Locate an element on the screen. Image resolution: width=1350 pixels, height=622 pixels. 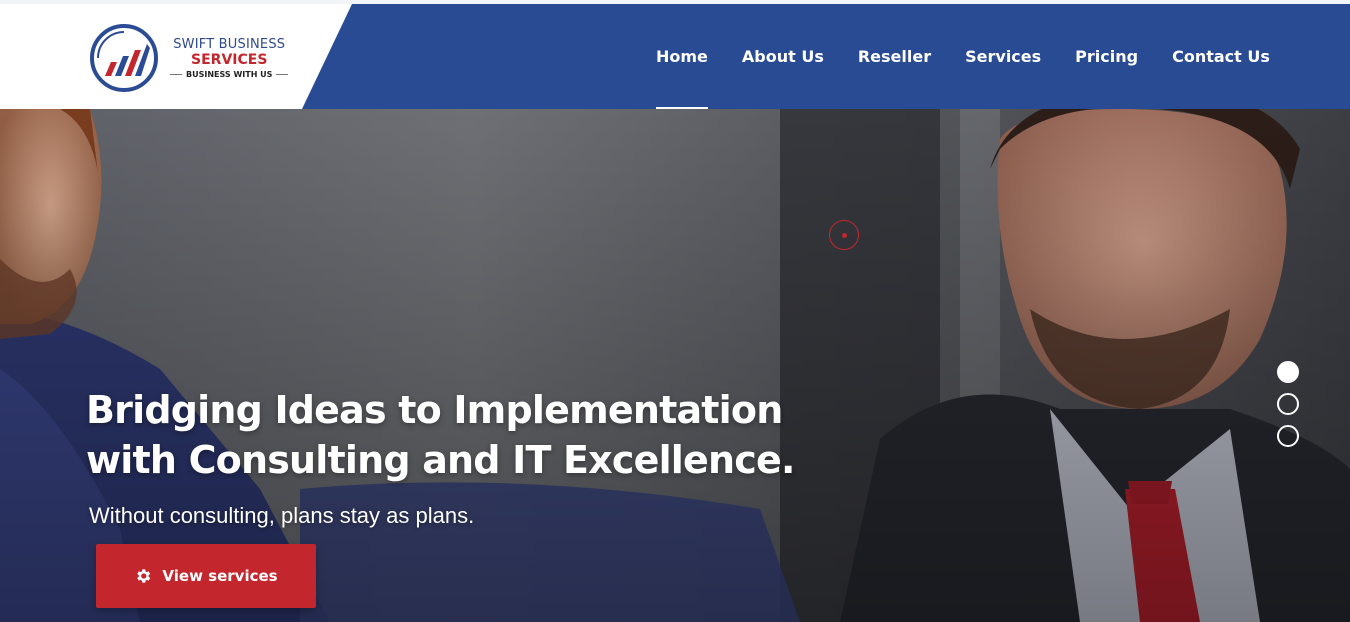
cursor-indicator is located at coordinates (844, 235).